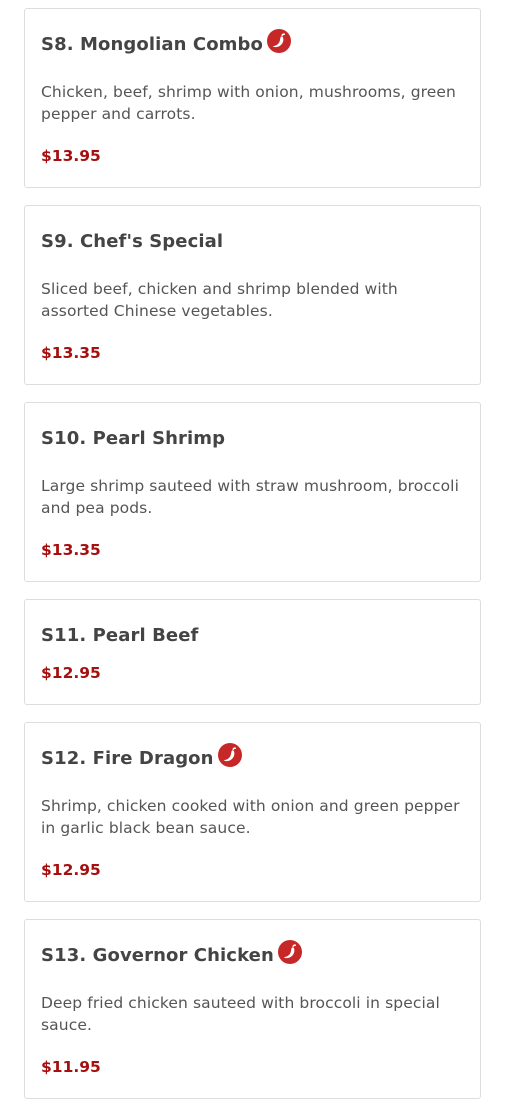 This screenshot has width=510, height=1116. Describe the element at coordinates (252, 241) in the screenshot. I see `item-title-row: S9. Chef's Special` at that location.